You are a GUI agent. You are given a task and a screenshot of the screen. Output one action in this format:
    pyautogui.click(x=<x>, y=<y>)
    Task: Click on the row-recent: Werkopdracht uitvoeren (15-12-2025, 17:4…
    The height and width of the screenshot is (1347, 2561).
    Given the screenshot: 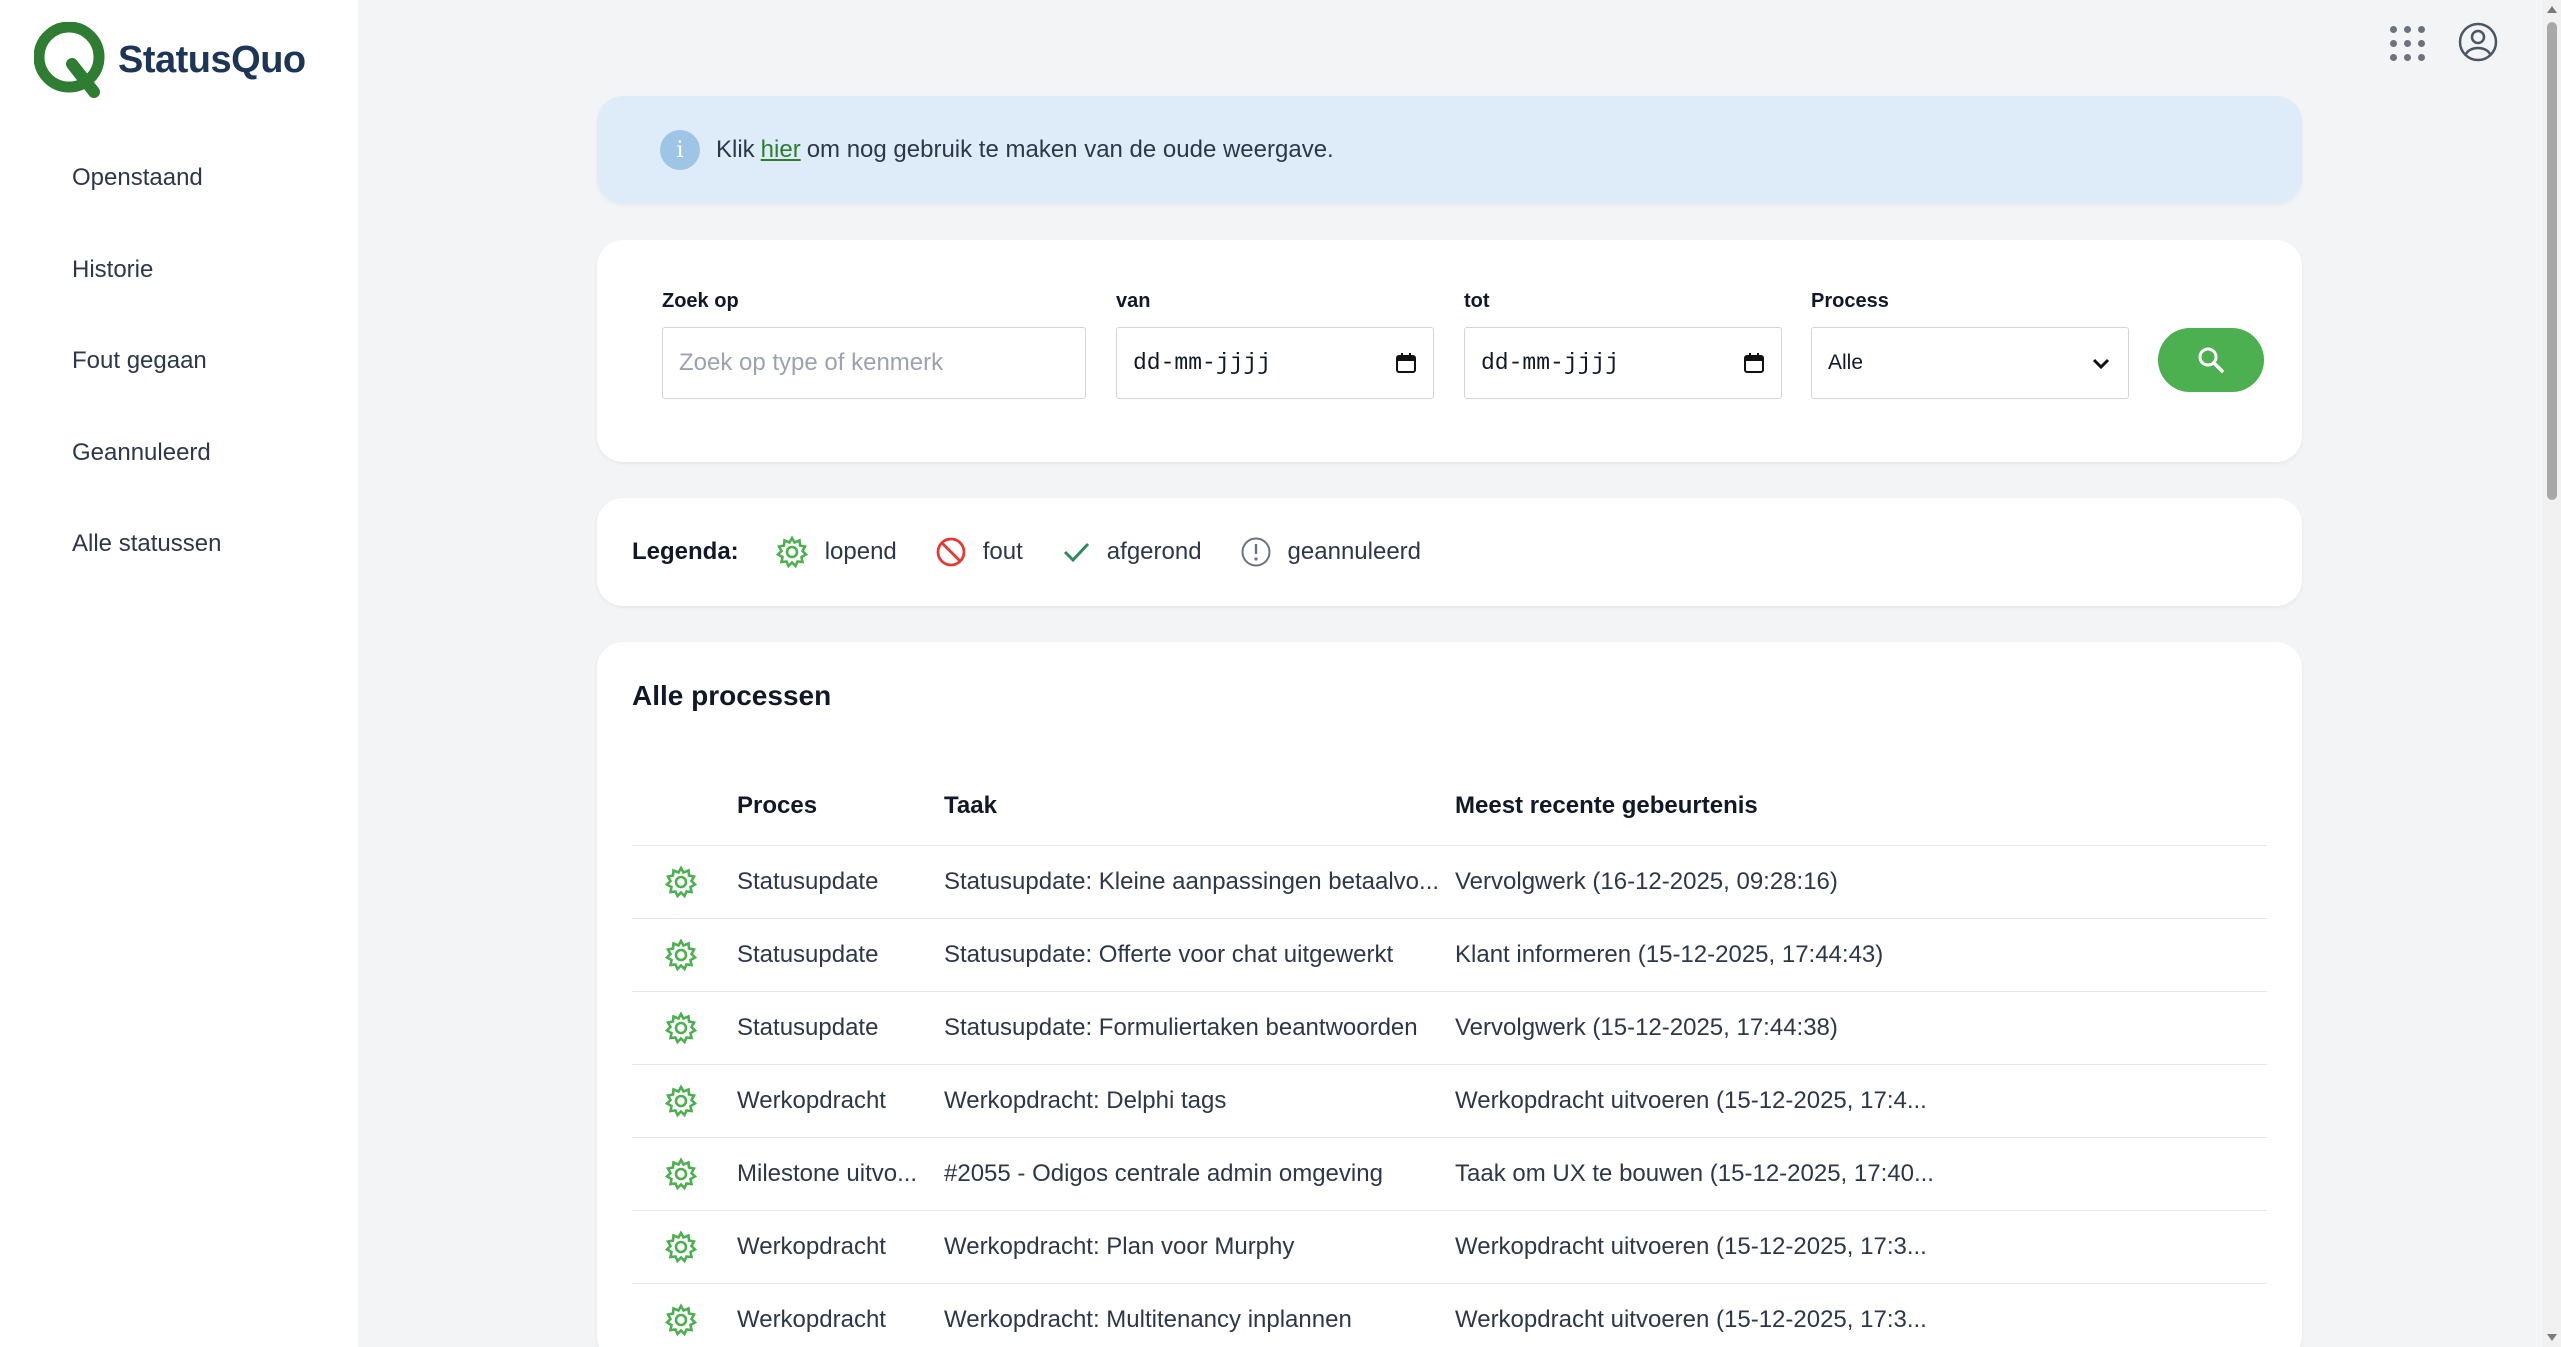 What is the action you would take?
    pyautogui.click(x=1691, y=1100)
    